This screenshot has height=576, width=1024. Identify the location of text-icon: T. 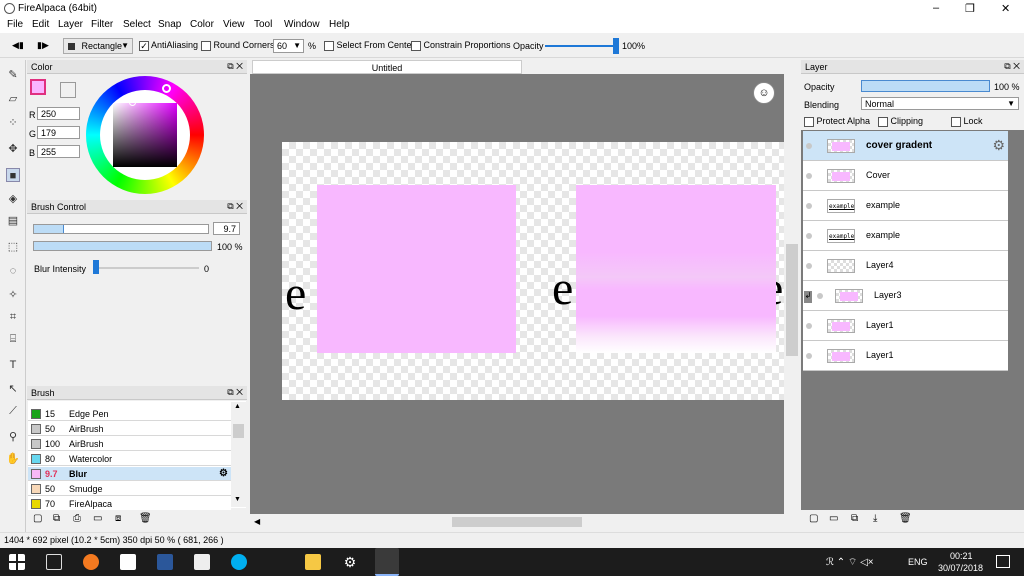
(13, 365).